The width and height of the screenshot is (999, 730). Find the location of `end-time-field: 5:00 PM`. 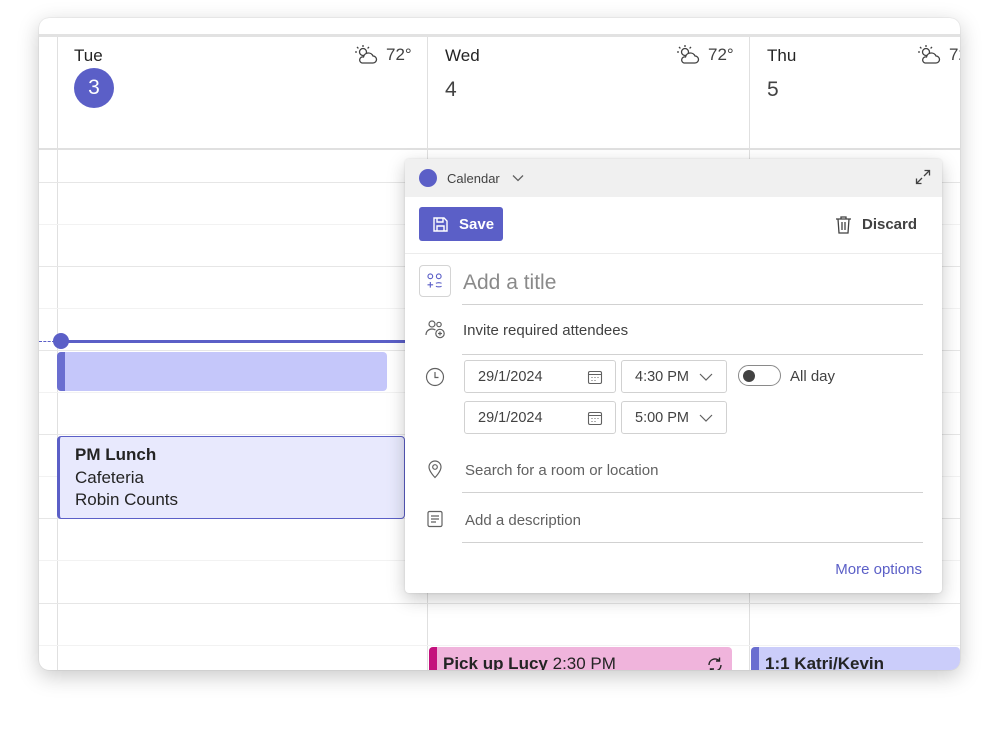

end-time-field: 5:00 PM is located at coordinates (674, 417).